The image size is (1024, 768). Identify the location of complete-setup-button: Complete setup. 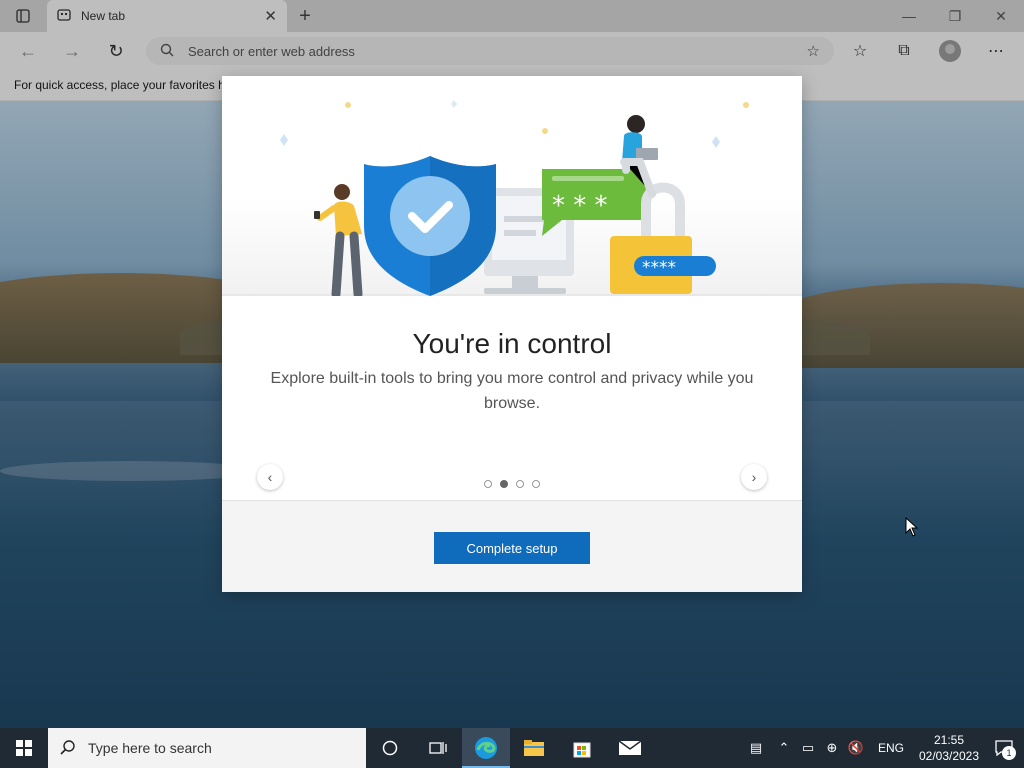
(512, 548).